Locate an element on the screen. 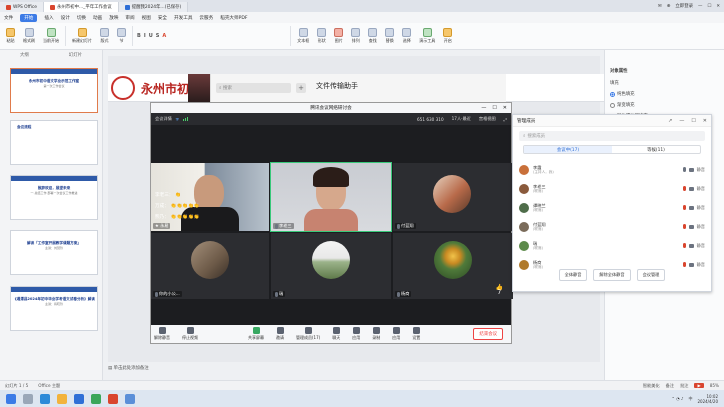  picture-button: 图片 is located at coordinates (338, 36).